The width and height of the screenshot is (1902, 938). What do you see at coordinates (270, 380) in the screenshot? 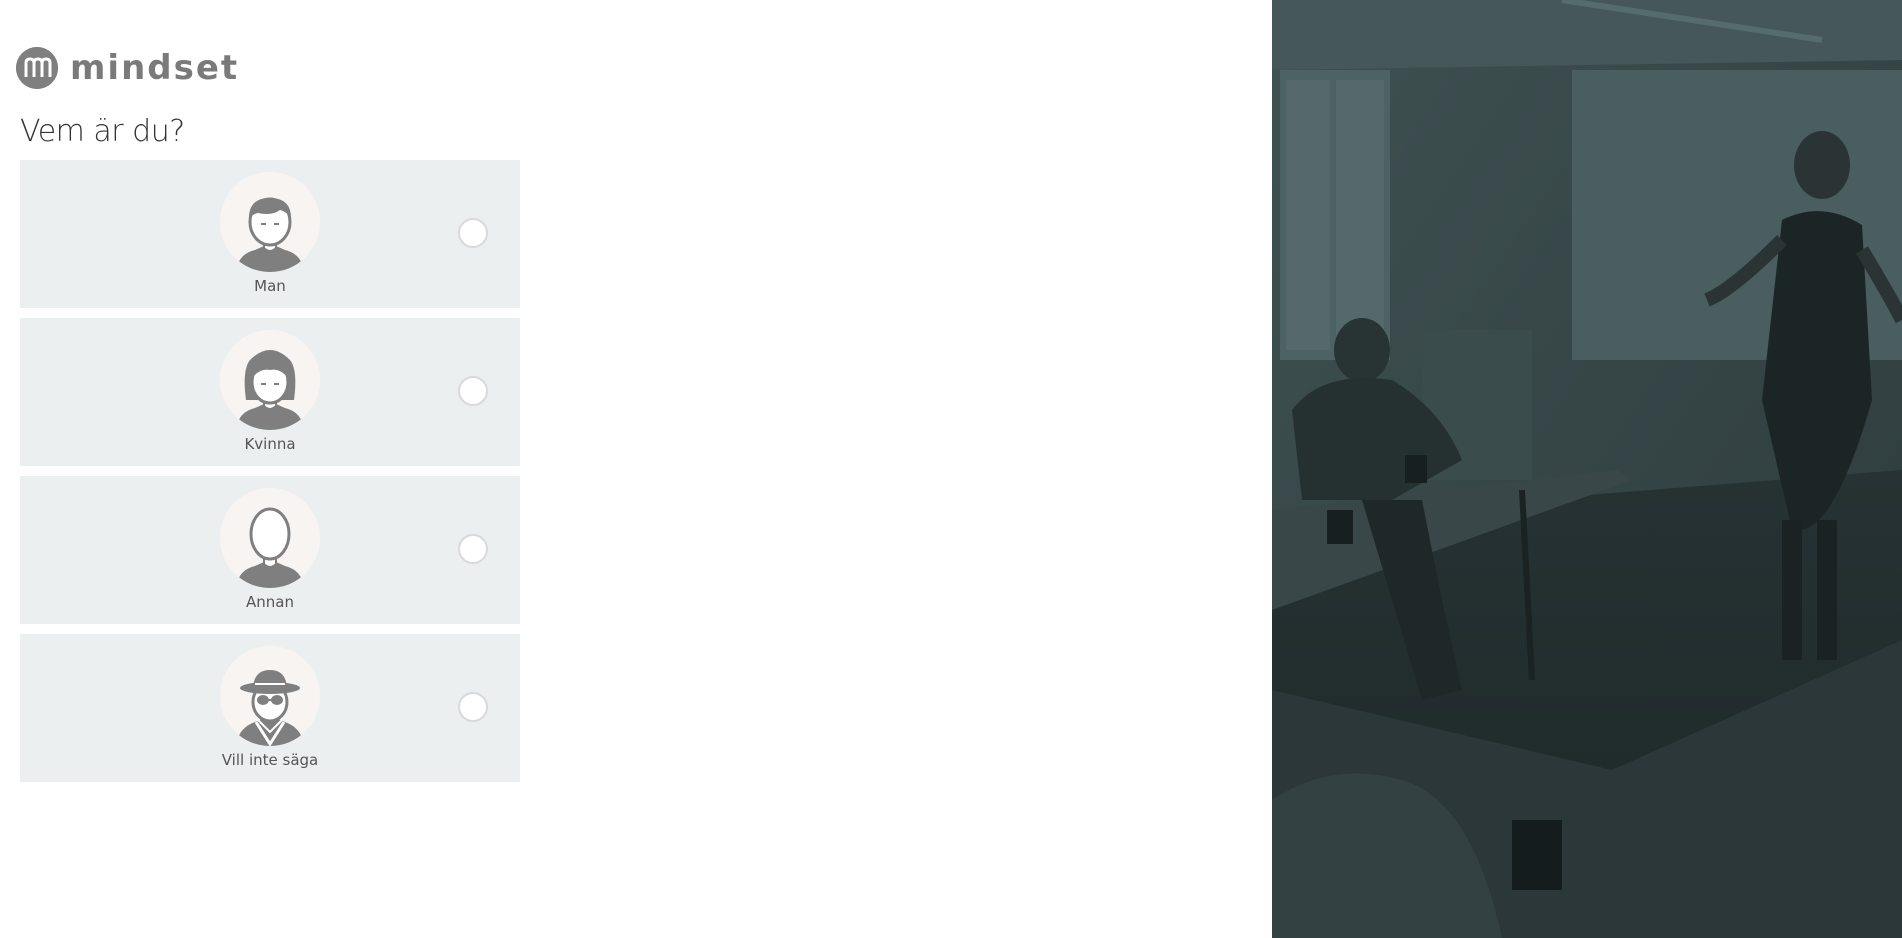
I see `woman-avatar-icon` at bounding box center [270, 380].